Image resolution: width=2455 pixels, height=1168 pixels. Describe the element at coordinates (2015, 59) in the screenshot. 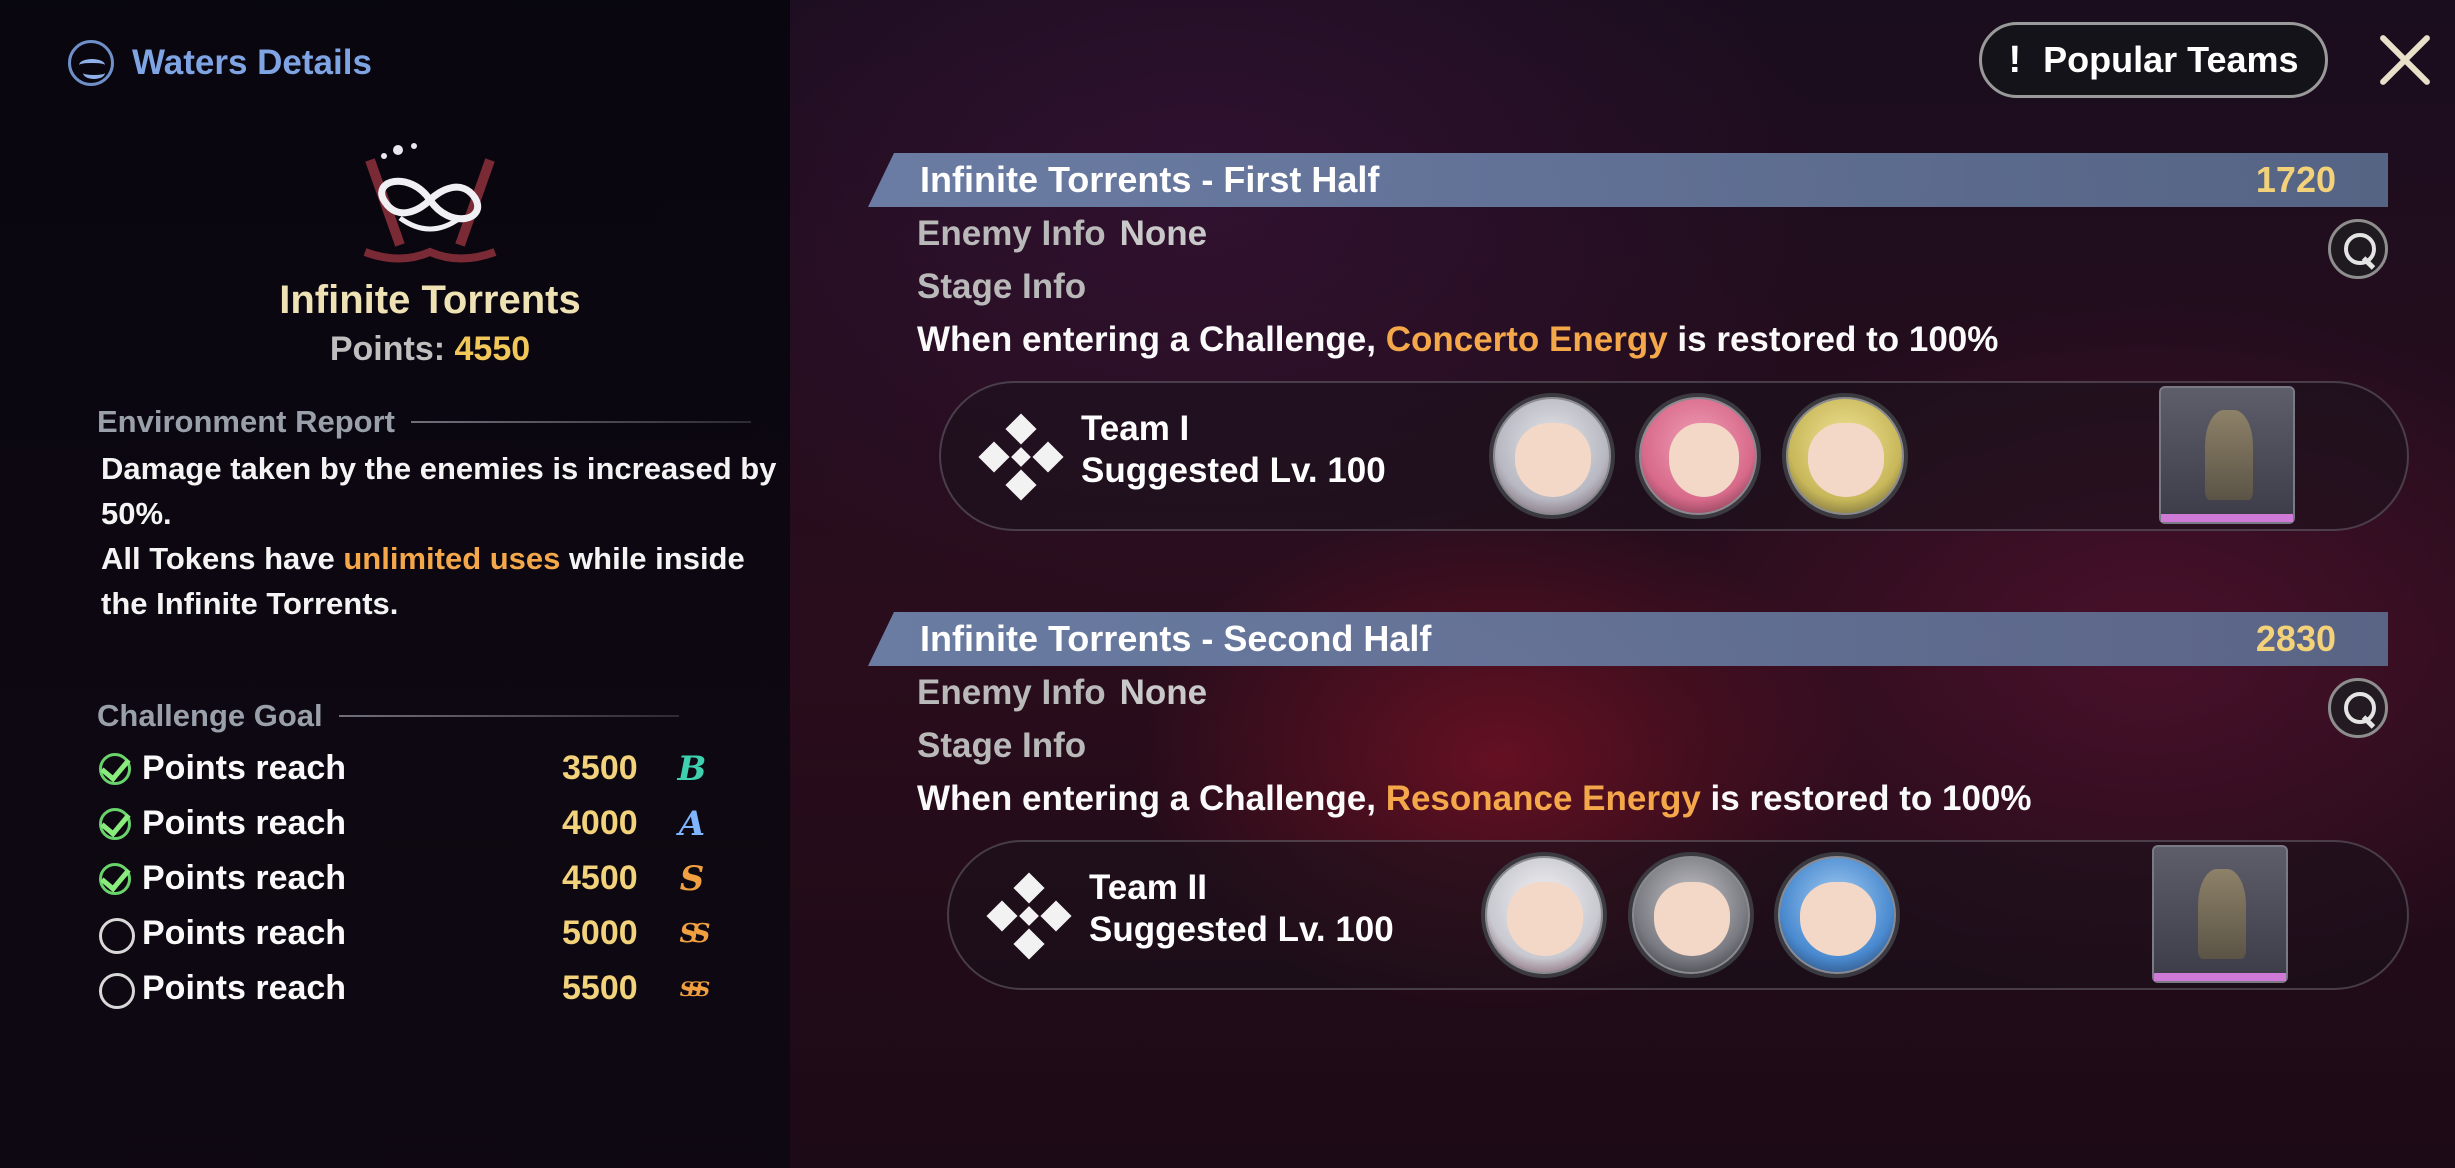

I see `exclamation-icon: !` at that location.